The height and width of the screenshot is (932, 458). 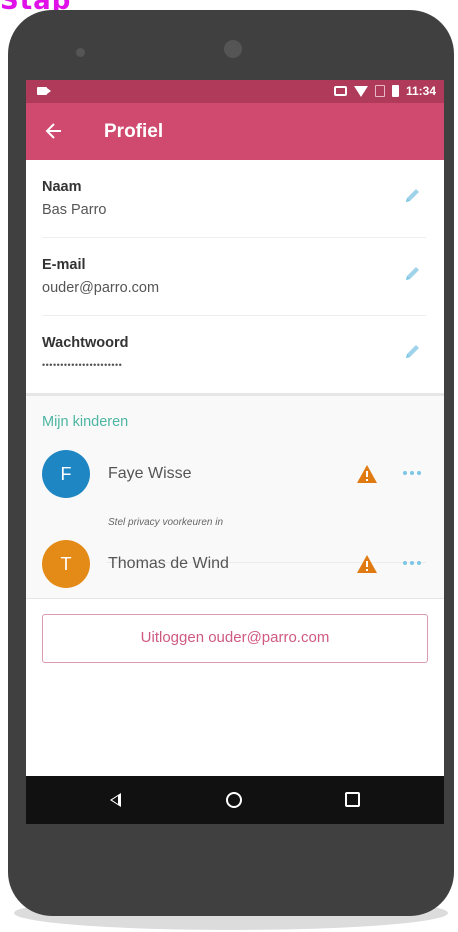 I want to click on child-item-faye: F Faye Wisse Stel privacy voorkeuren in, so click(x=235, y=506).